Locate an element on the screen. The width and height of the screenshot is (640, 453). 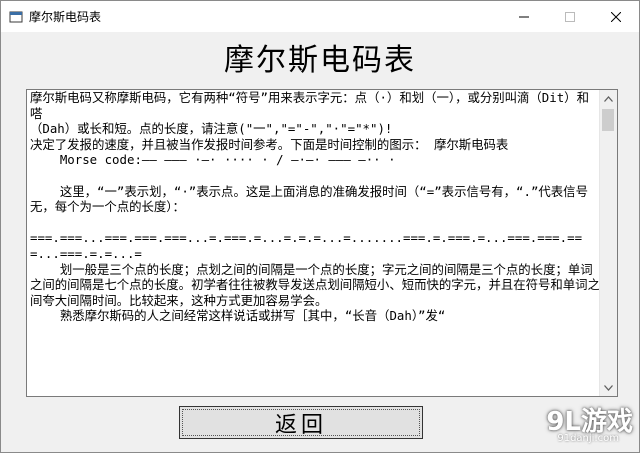
maximize-icon is located at coordinates (570, 16).